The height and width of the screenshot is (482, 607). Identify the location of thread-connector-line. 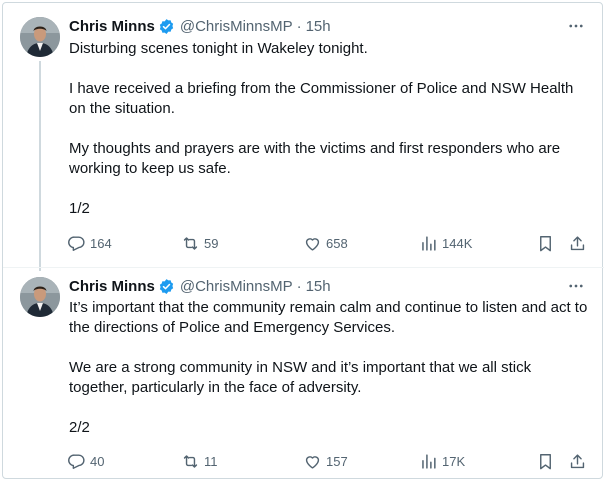
(40, 166).